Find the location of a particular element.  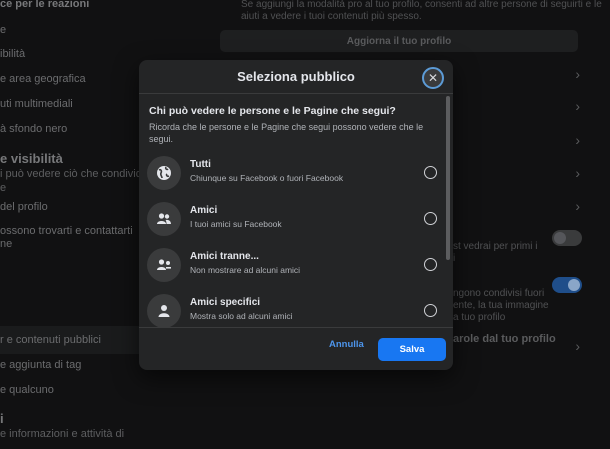

save-button: Salva is located at coordinates (412, 349).